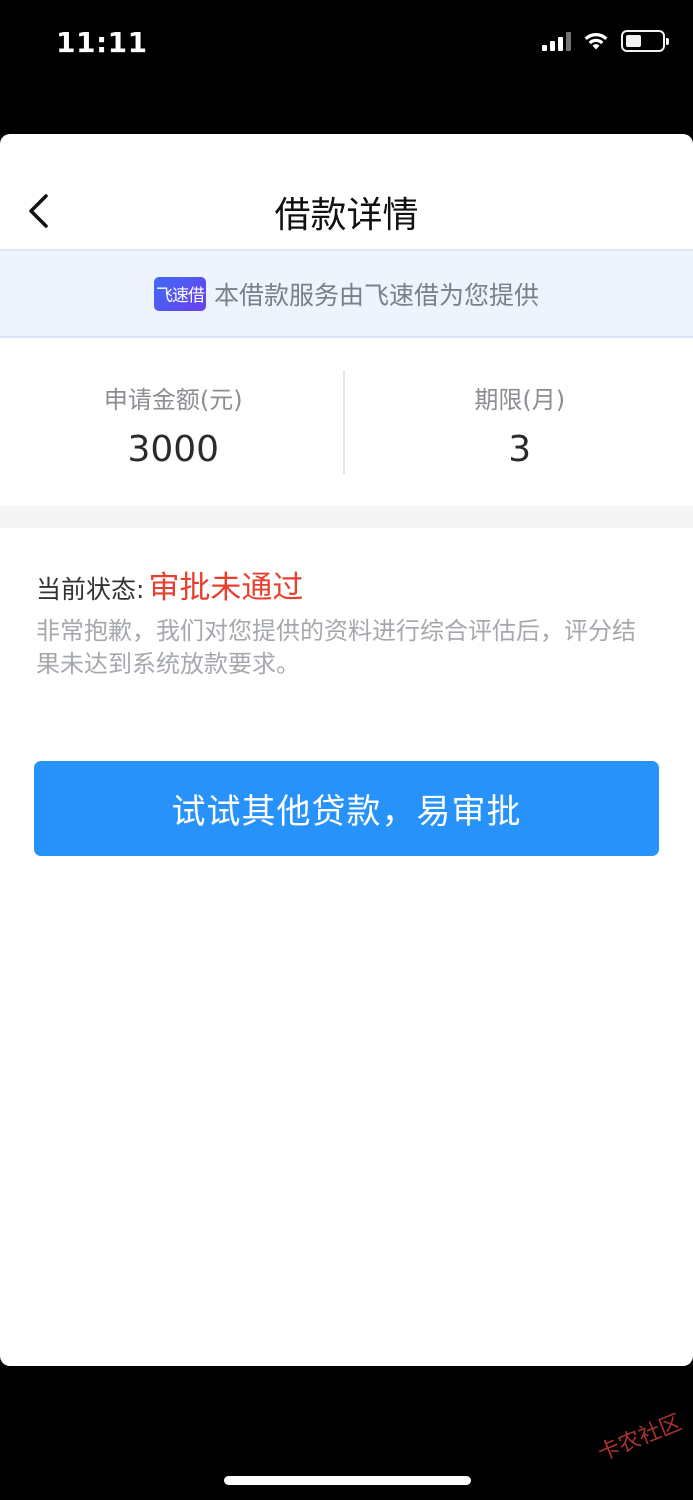  I want to click on status-label: 当前状态:, so click(90, 589).